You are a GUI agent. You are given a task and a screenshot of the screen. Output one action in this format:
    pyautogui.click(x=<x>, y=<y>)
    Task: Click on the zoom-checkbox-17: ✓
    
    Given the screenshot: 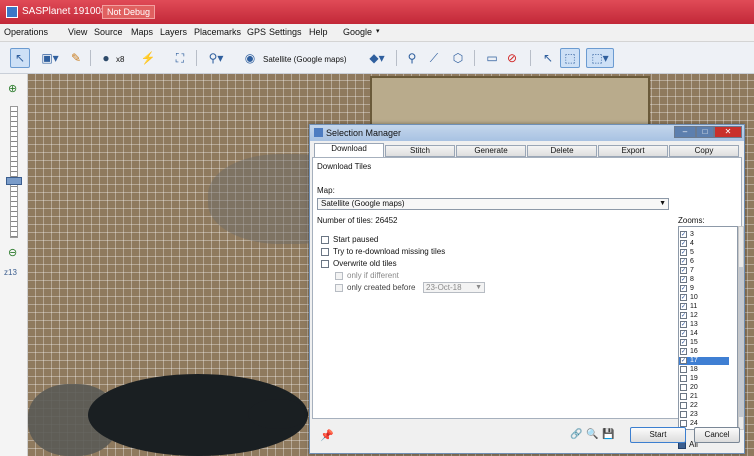 What is the action you would take?
    pyautogui.click(x=683, y=360)
    